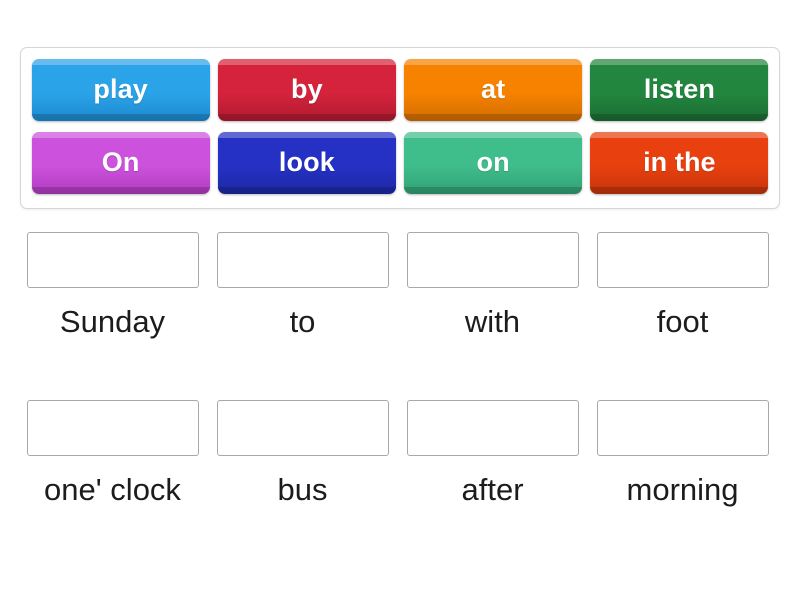  I want to click on answer-cell-with: with, so click(492, 286).